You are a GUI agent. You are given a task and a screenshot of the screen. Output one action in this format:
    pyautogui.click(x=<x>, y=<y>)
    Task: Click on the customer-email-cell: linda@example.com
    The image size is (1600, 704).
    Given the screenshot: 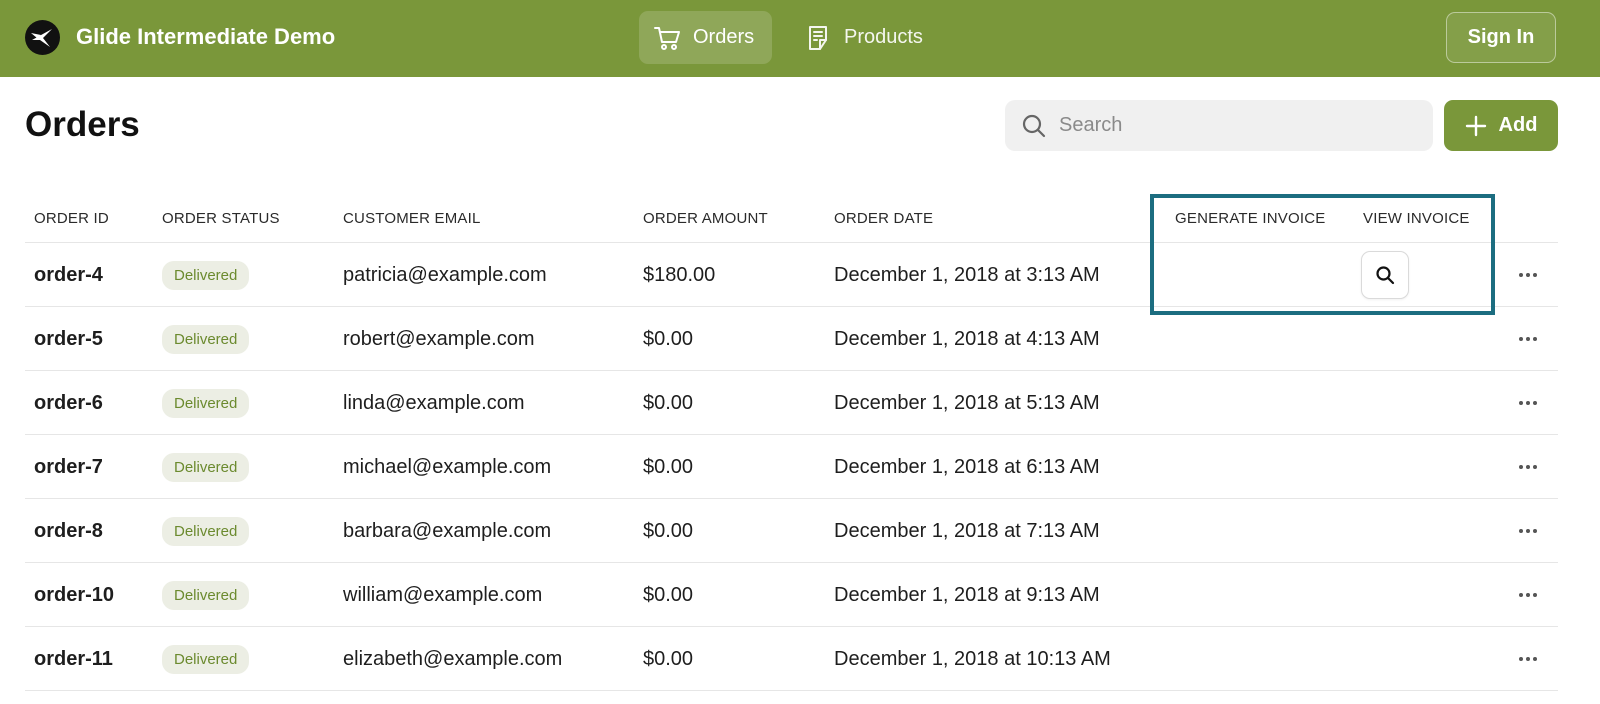 What is the action you would take?
    pyautogui.click(x=434, y=402)
    